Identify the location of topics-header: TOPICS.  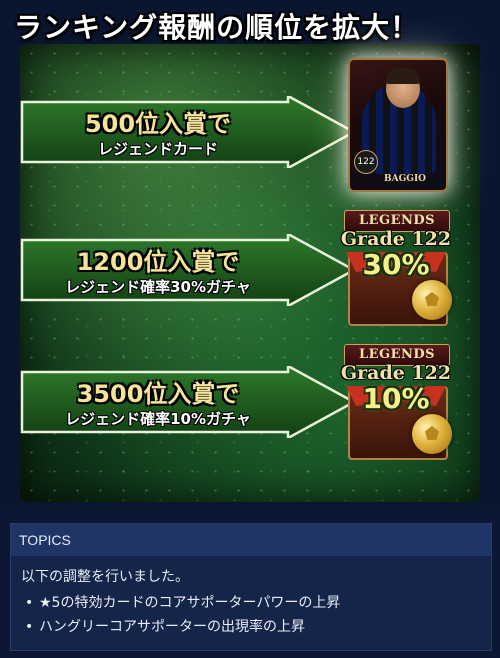
(251, 540).